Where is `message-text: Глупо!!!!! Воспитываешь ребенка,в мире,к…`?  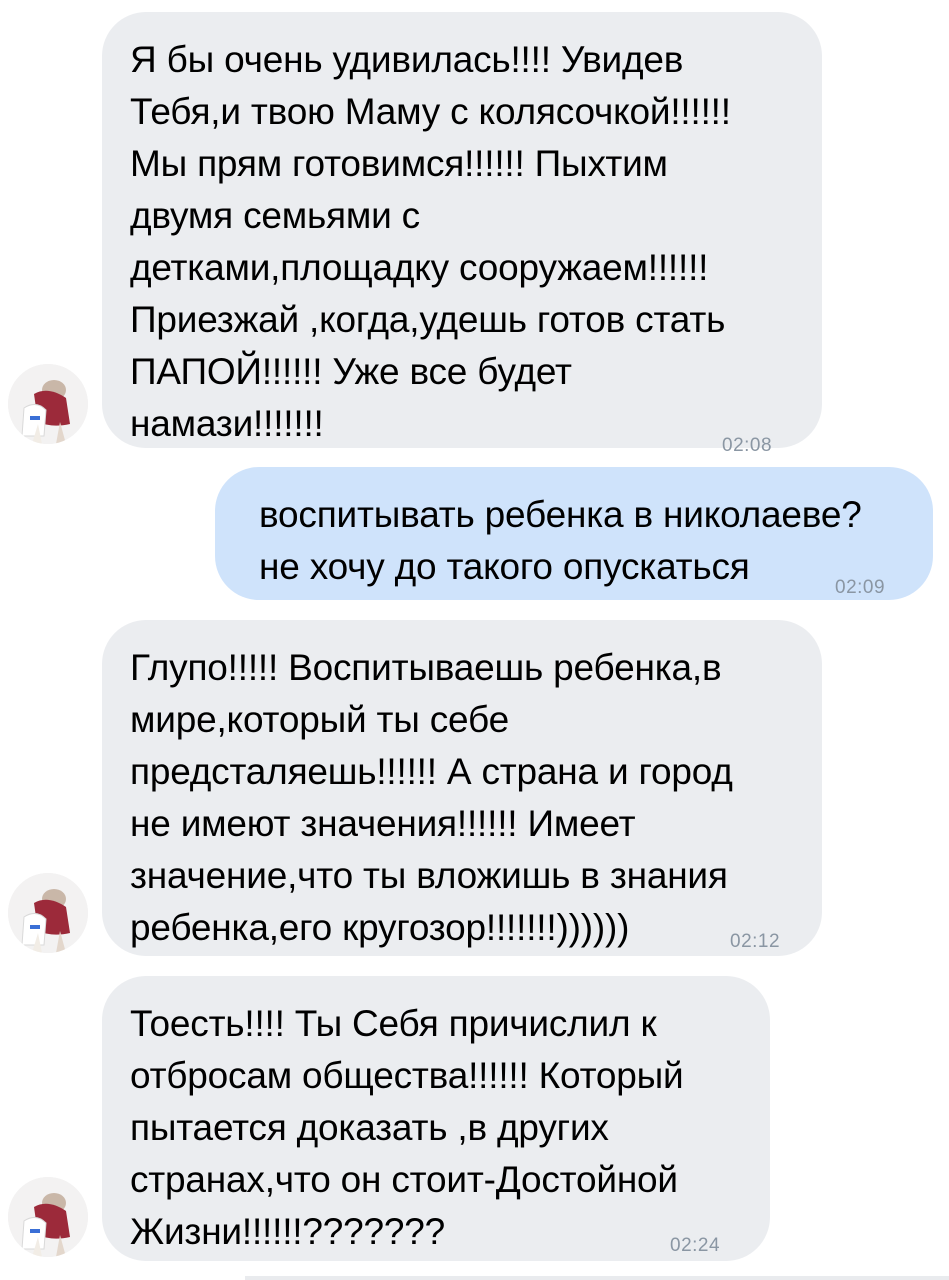 message-text: Глупо!!!!! Воспитываешь ребенка,в мире,к… is located at coordinates (431, 797).